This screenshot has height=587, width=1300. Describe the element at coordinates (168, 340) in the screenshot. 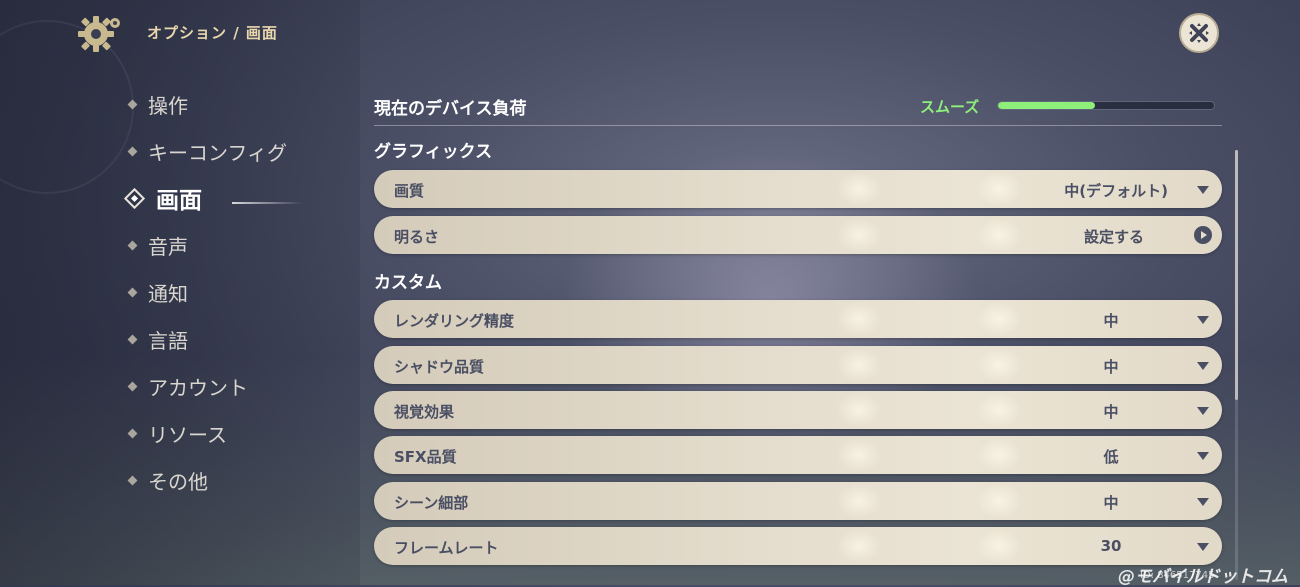

I see `sidebar-item-label: 言語` at that location.